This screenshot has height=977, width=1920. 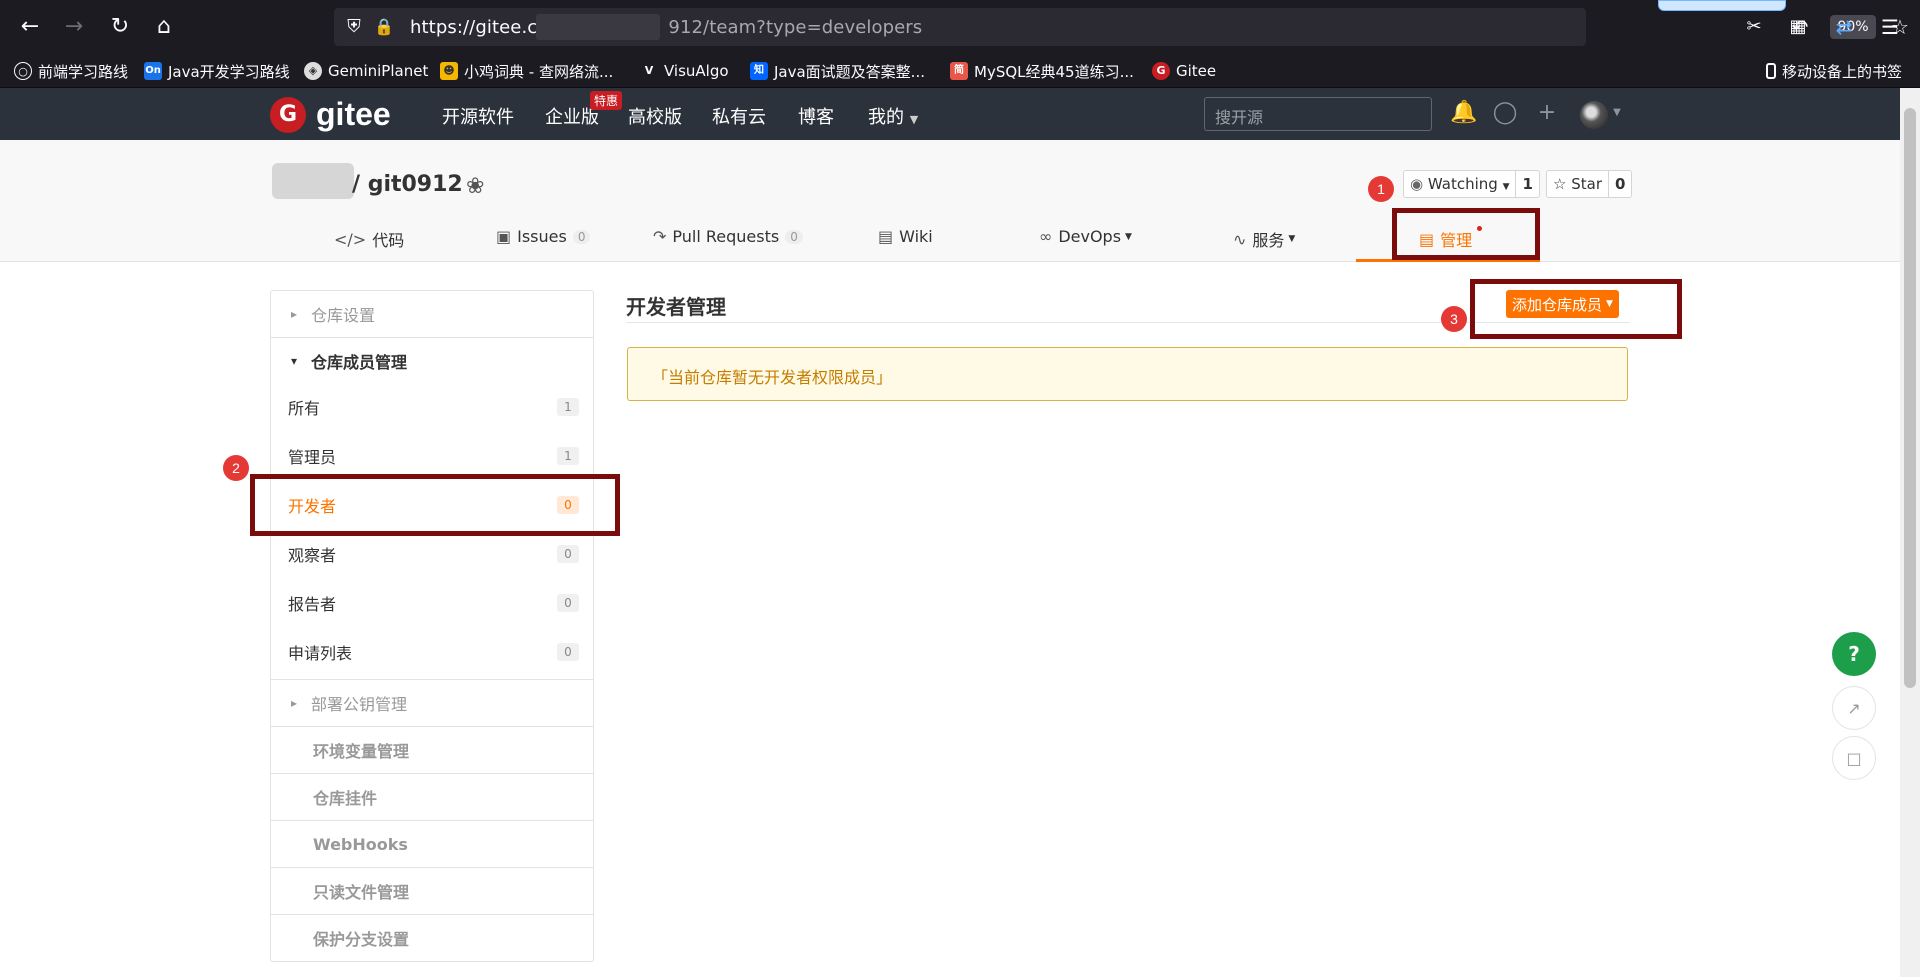 What do you see at coordinates (1196, 71) in the screenshot?
I see `bookmark-label: Gitee` at bounding box center [1196, 71].